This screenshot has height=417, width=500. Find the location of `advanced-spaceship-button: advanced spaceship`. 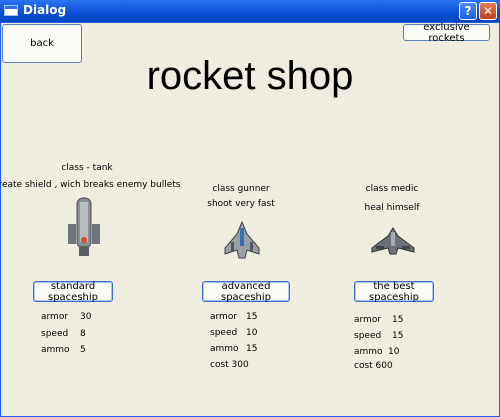

advanced-spaceship-button: advanced spaceship is located at coordinates (246, 292).